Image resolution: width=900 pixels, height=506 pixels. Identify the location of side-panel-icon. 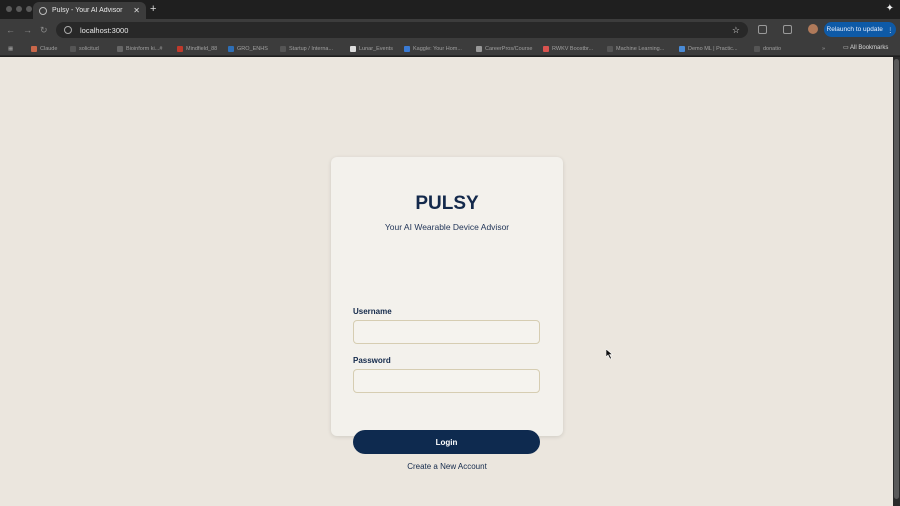
(787, 29).